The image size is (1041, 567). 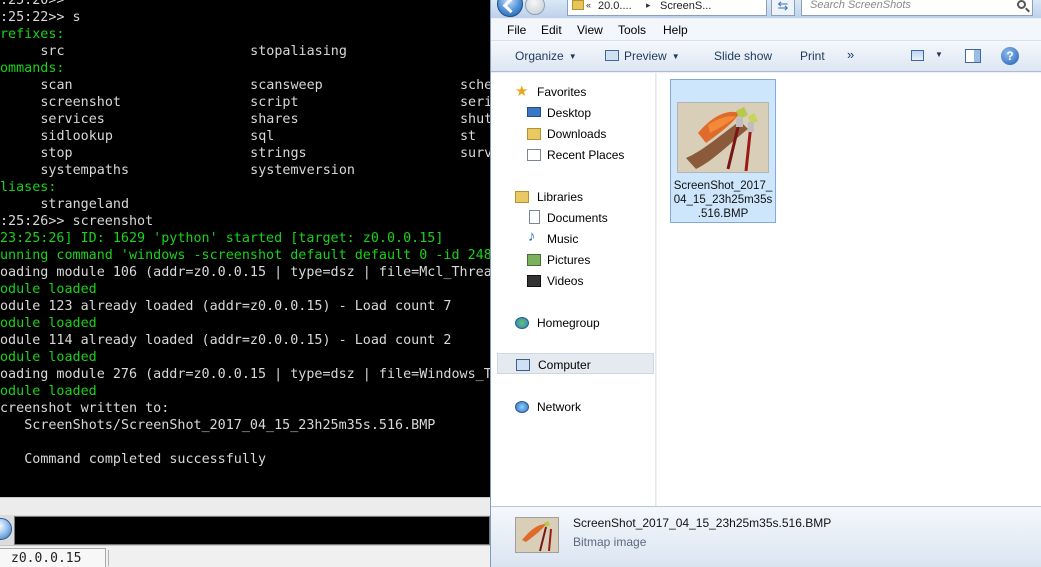 What do you see at coordinates (534, 155) in the screenshot?
I see `recent-places-icon` at bounding box center [534, 155].